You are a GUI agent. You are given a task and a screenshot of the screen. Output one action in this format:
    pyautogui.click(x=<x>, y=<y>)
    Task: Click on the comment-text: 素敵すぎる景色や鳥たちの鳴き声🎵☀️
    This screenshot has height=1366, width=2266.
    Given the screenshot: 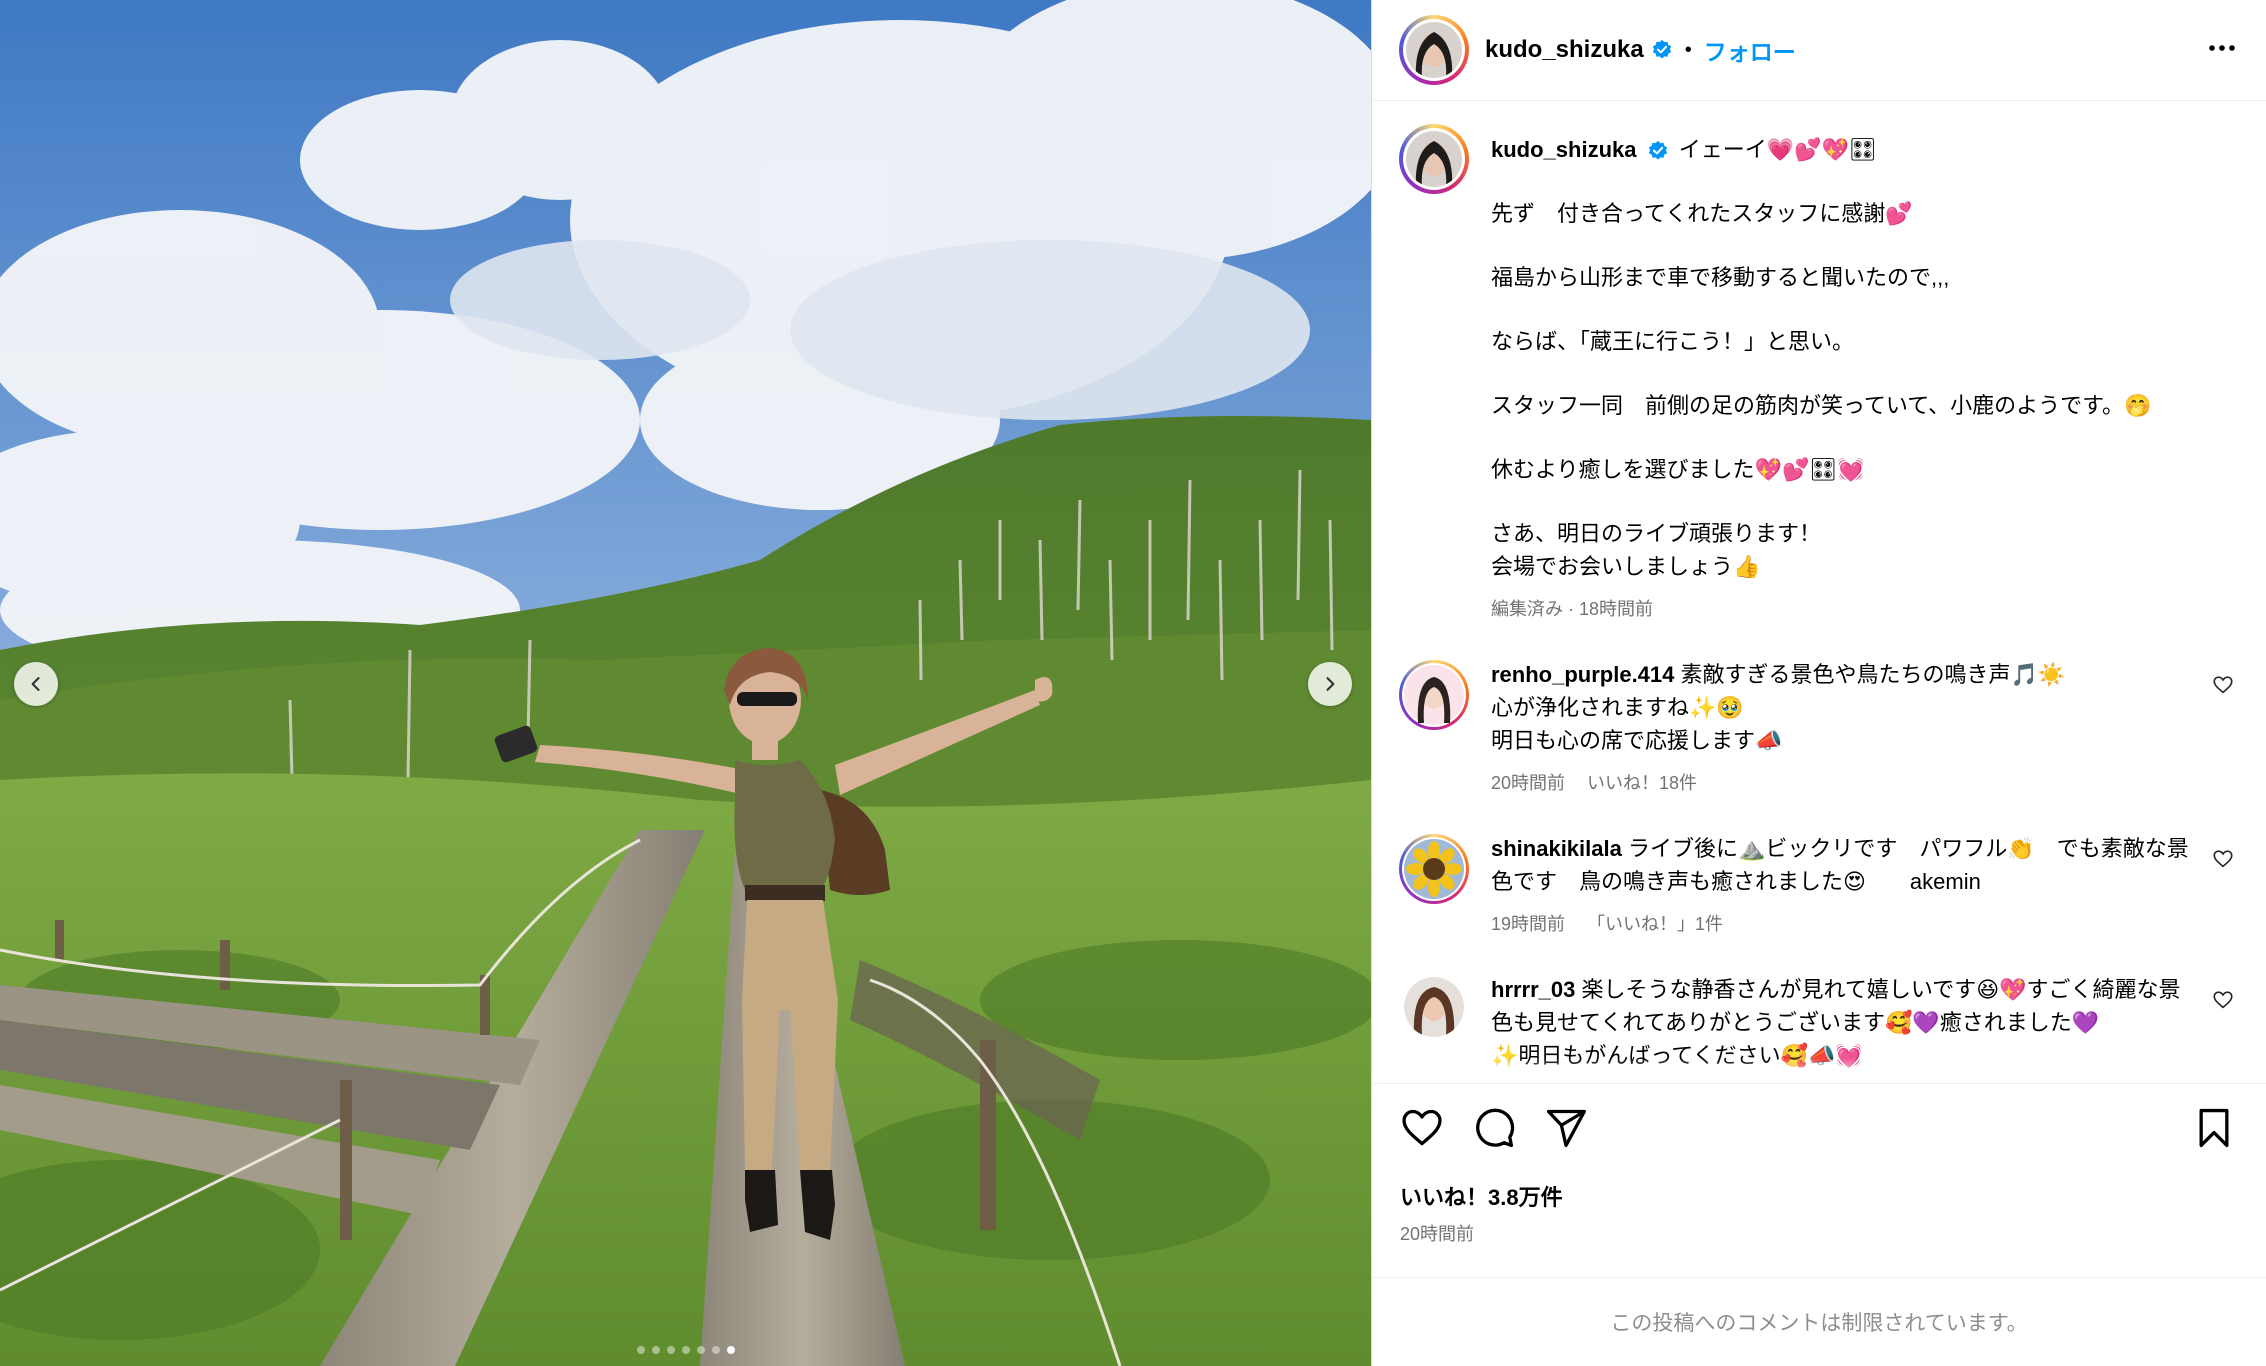 What is the action you would take?
    pyautogui.click(x=1873, y=674)
    